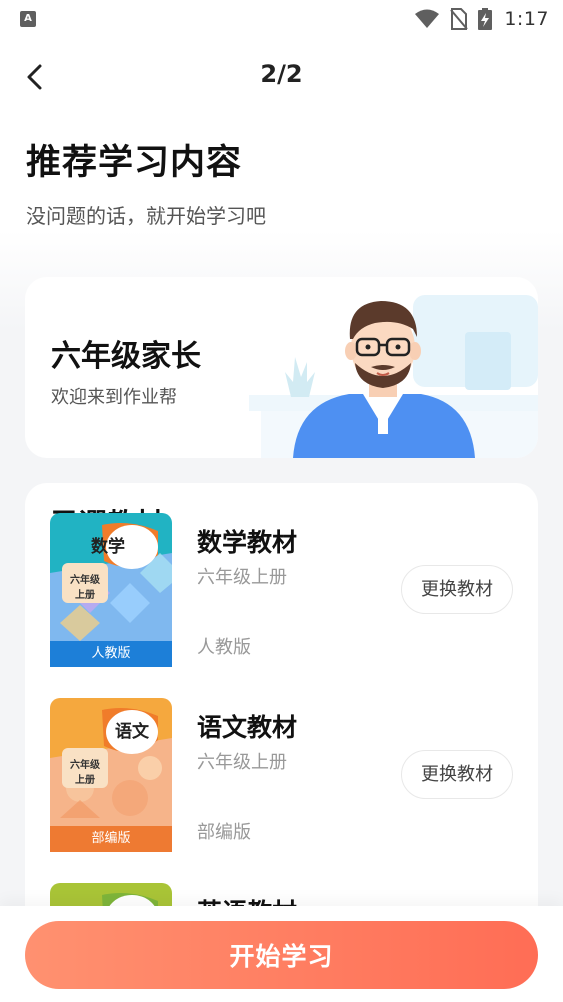 This screenshot has width=563, height=1002. What do you see at coordinates (28, 19) in the screenshot?
I see `app-notification-icon: A` at bounding box center [28, 19].